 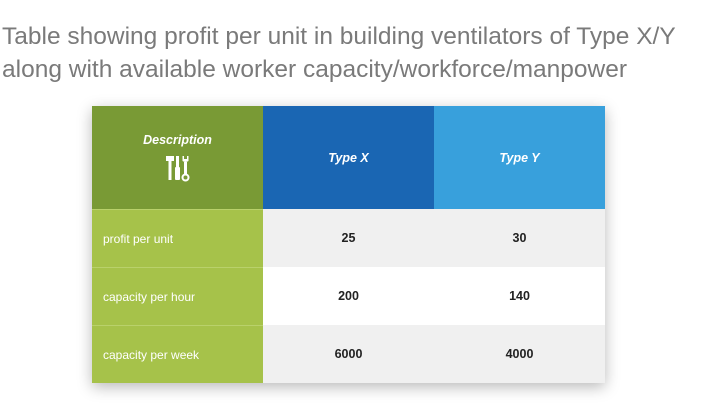 I want to click on type-y-value: 140, so click(x=519, y=296).